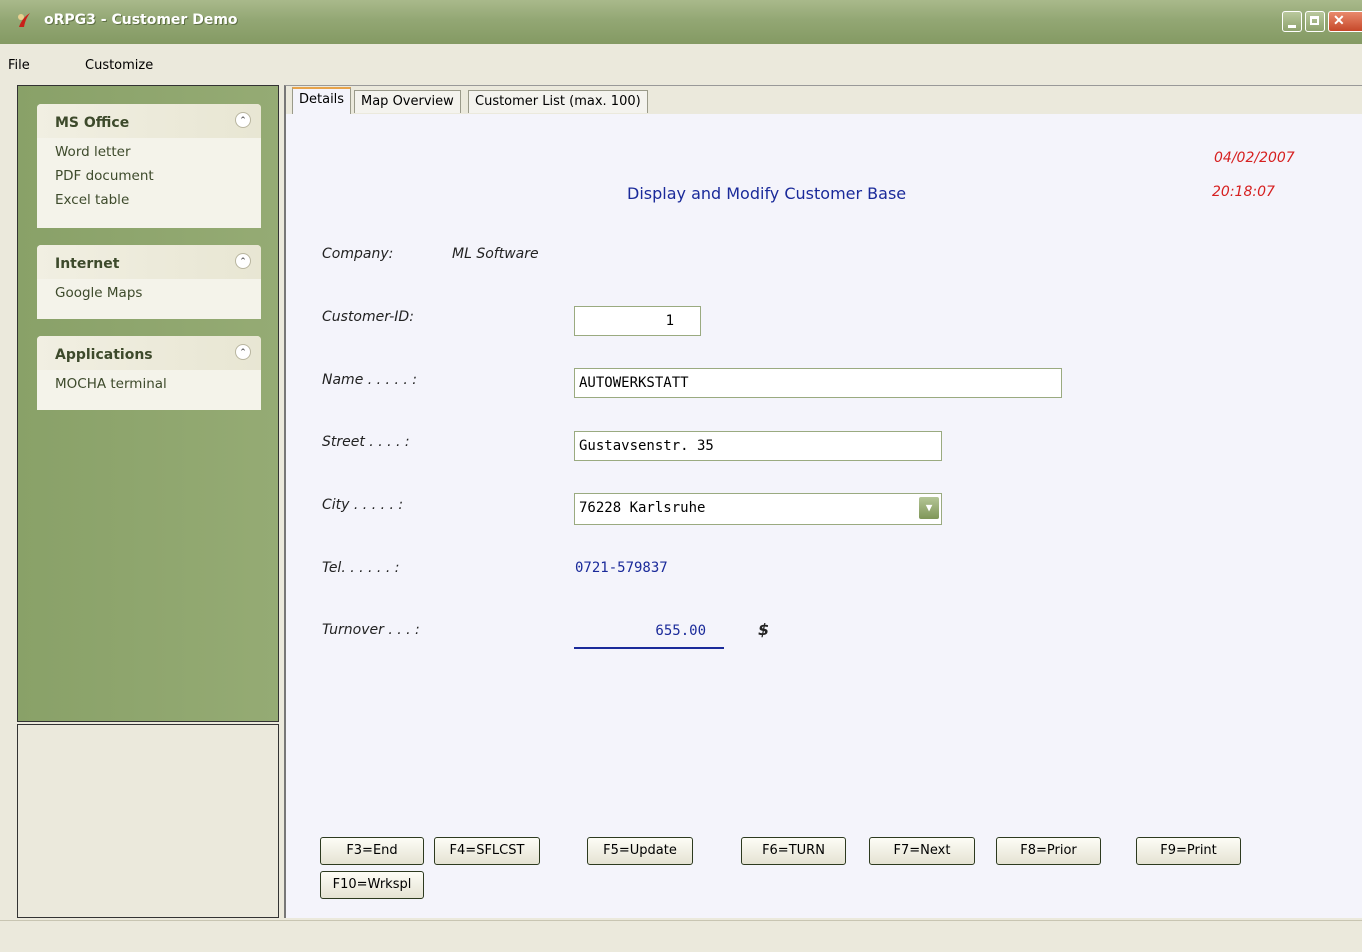 The image size is (1362, 952). Describe the element at coordinates (104, 355) in the screenshot. I see `group-title: Applications` at that location.